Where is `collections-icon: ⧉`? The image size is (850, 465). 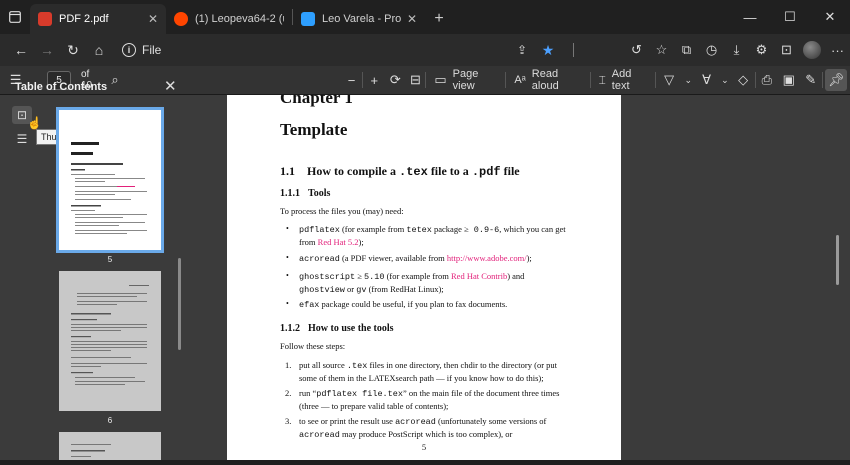
collections-icon: ⧉ is located at coordinates (686, 50).